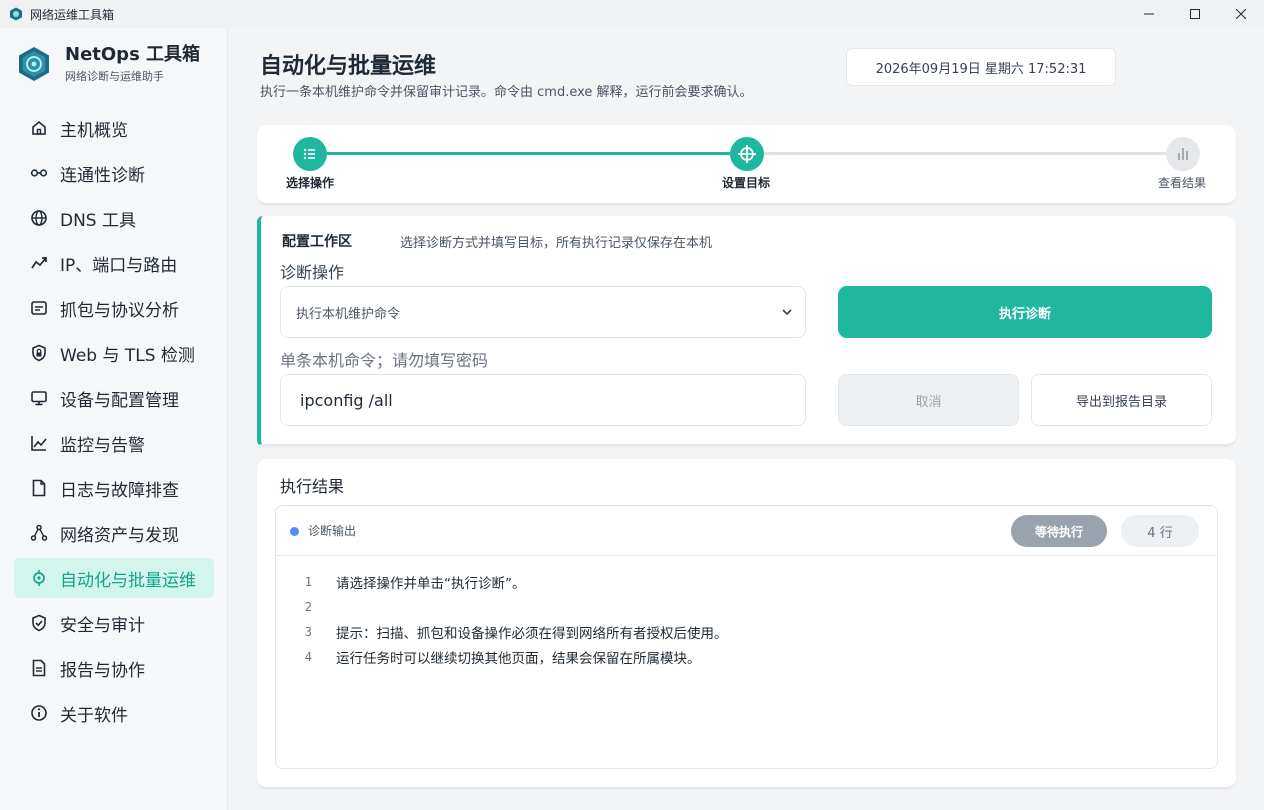 The width and height of the screenshot is (1264, 810). Describe the element at coordinates (119, 400) in the screenshot. I see `sidebar-item-label: 设备与配置管理` at that location.